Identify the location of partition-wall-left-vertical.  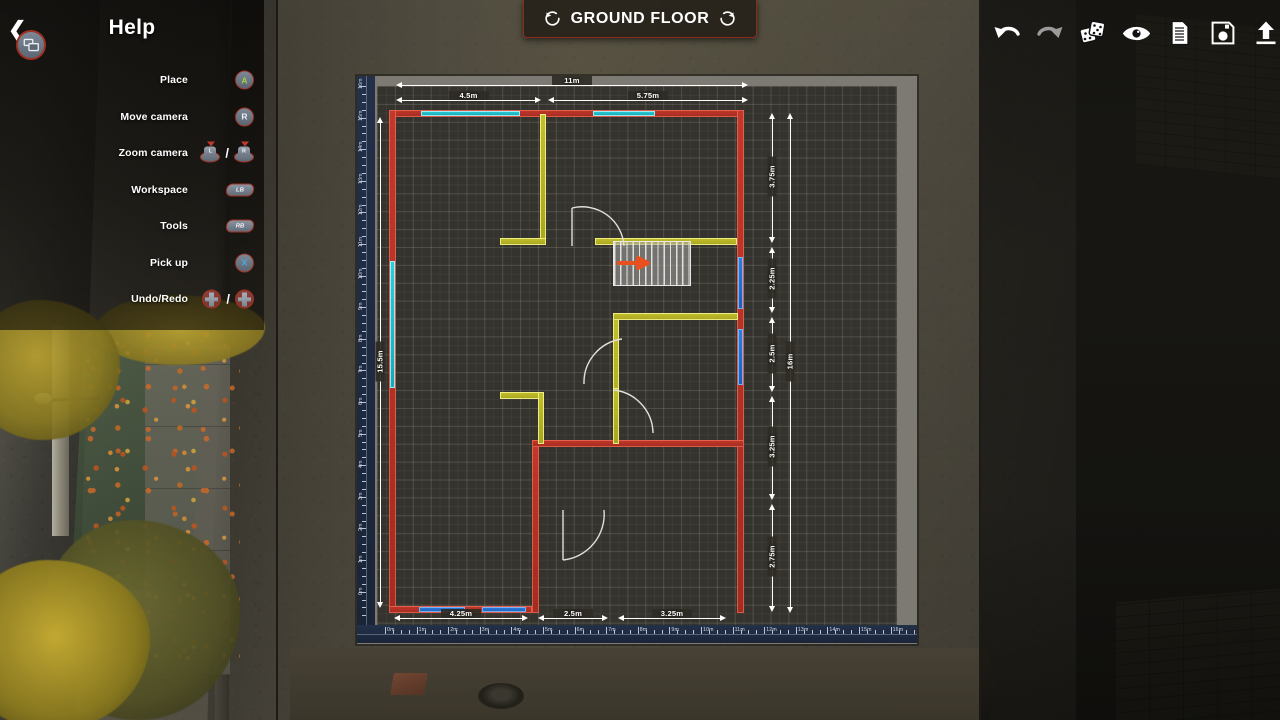
(541, 418).